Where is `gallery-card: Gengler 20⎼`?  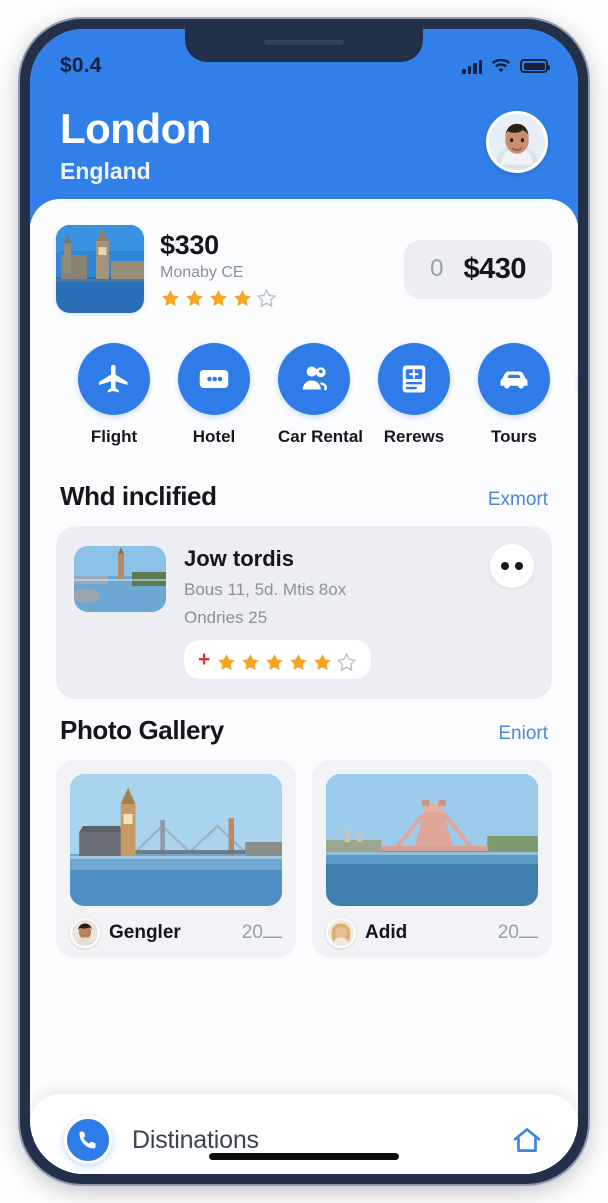
gallery-card: Gengler 20⎼ is located at coordinates (176, 859).